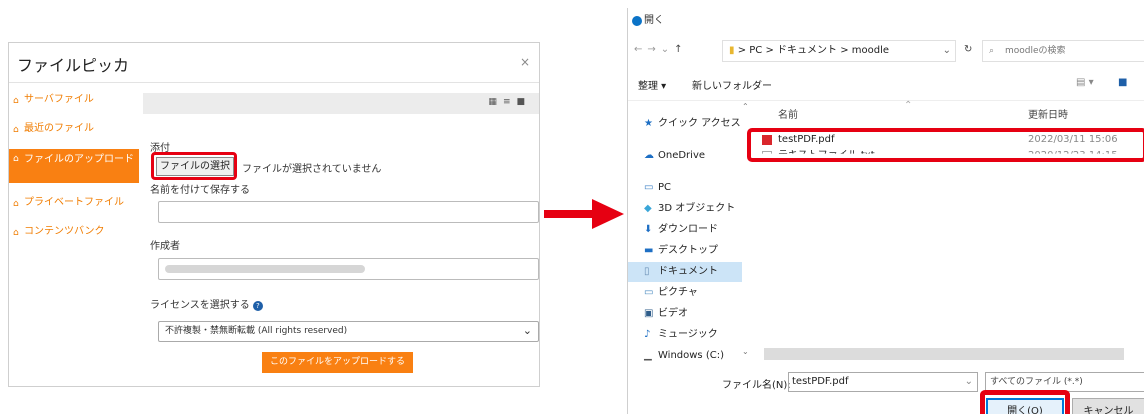 The image size is (1144, 414). What do you see at coordinates (1064, 382) in the screenshot?
I see `filetype-select: すべてのファイル (*.*)` at bounding box center [1064, 382].